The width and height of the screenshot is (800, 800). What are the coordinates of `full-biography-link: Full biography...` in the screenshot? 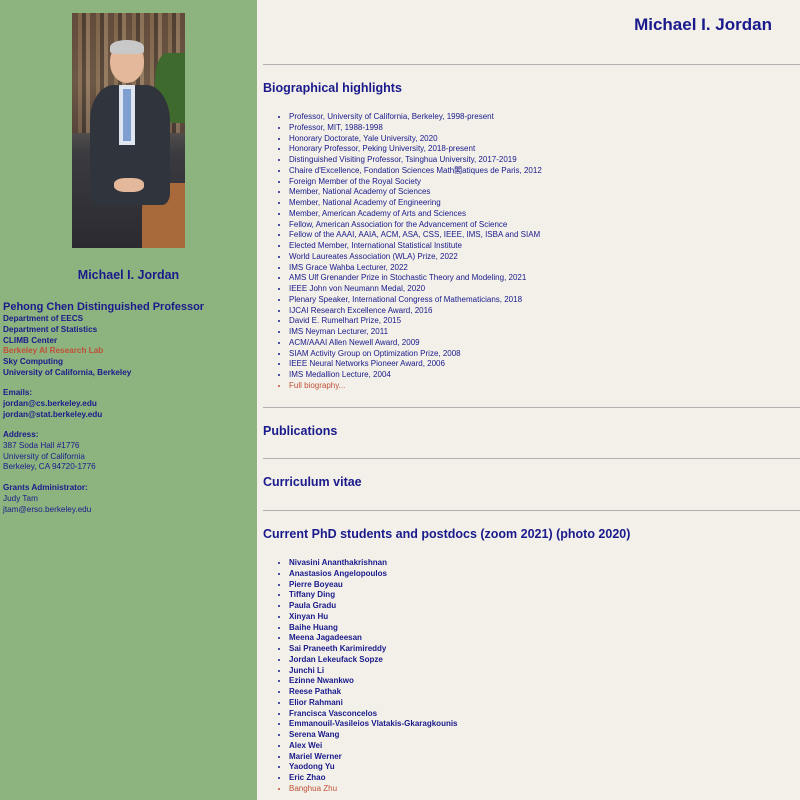 It's located at (415, 386).